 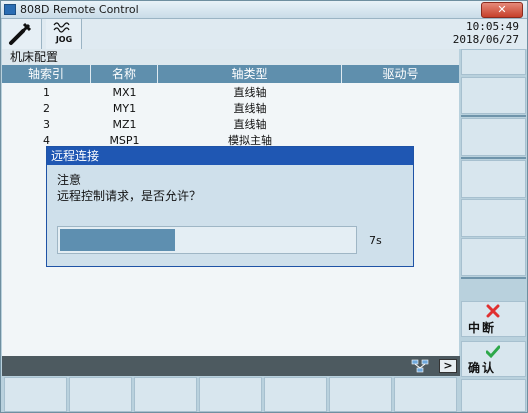 I want to click on axis-index: 3, so click(x=46, y=124).